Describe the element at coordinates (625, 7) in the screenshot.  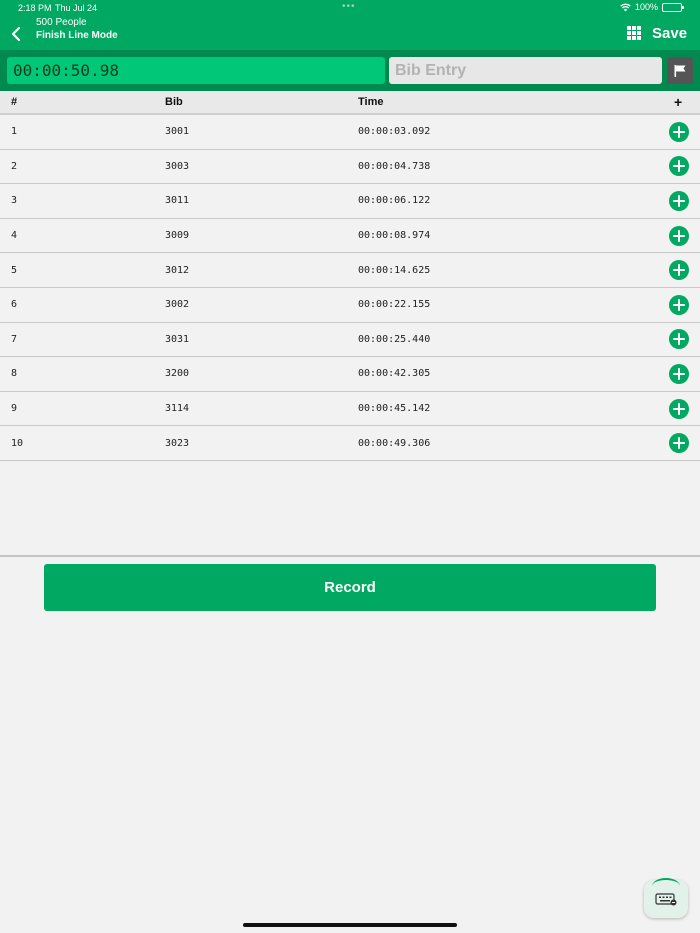
I see `wifi-icon` at that location.